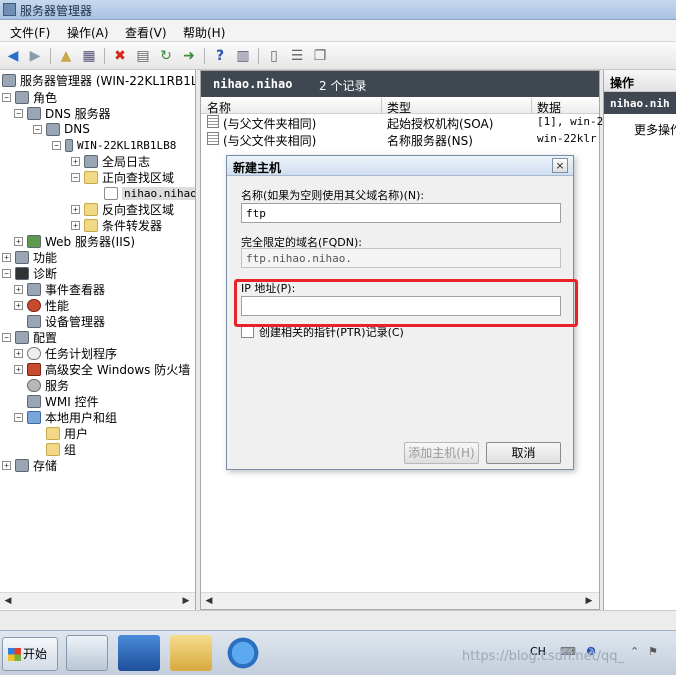 The width and height of the screenshot is (676, 675). What do you see at coordinates (402, 122) in the screenshot?
I see `table-row: (与父文件夹相同) 起始授权机构(SOA) [1], win-2` at bounding box center [402, 122].